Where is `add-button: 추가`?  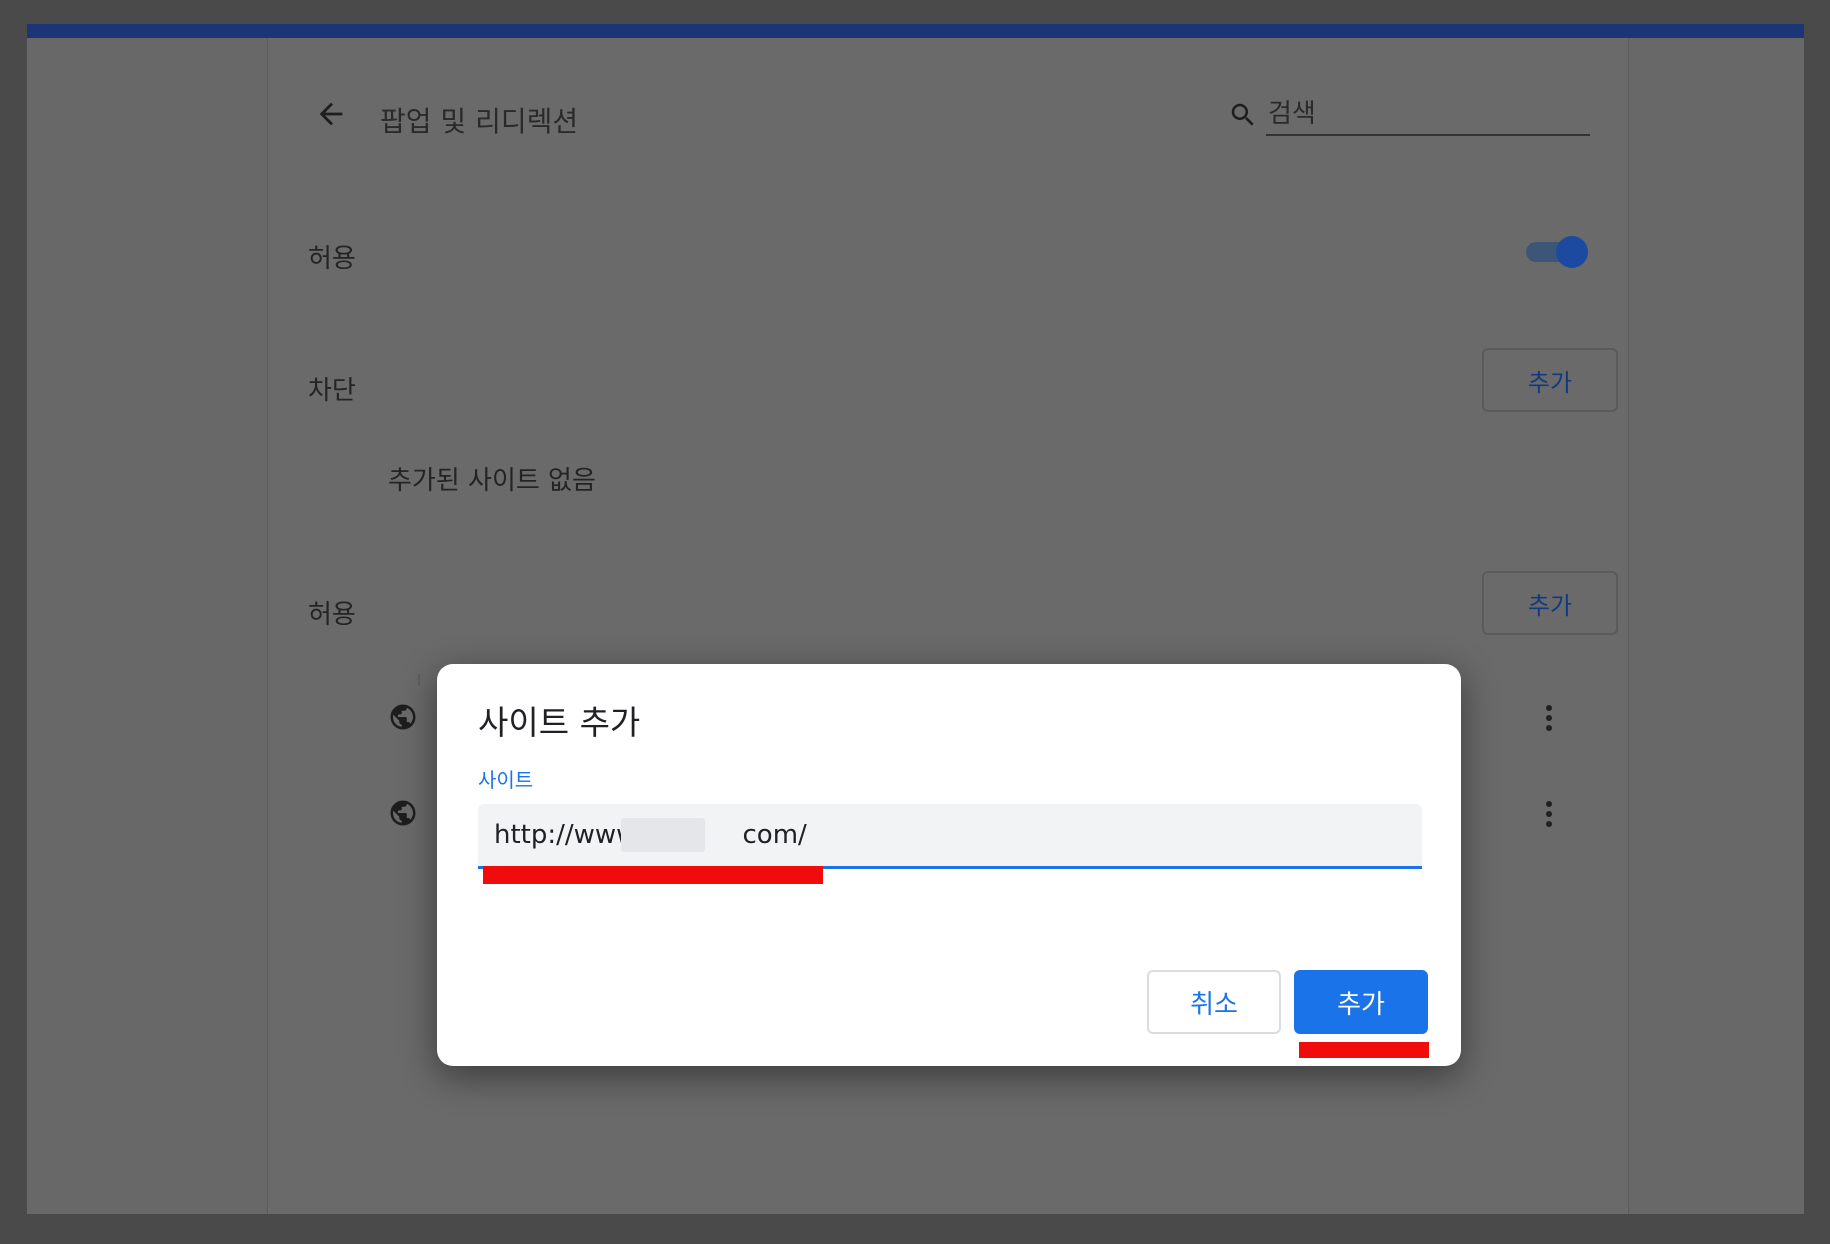 add-button: 추가 is located at coordinates (1361, 1002).